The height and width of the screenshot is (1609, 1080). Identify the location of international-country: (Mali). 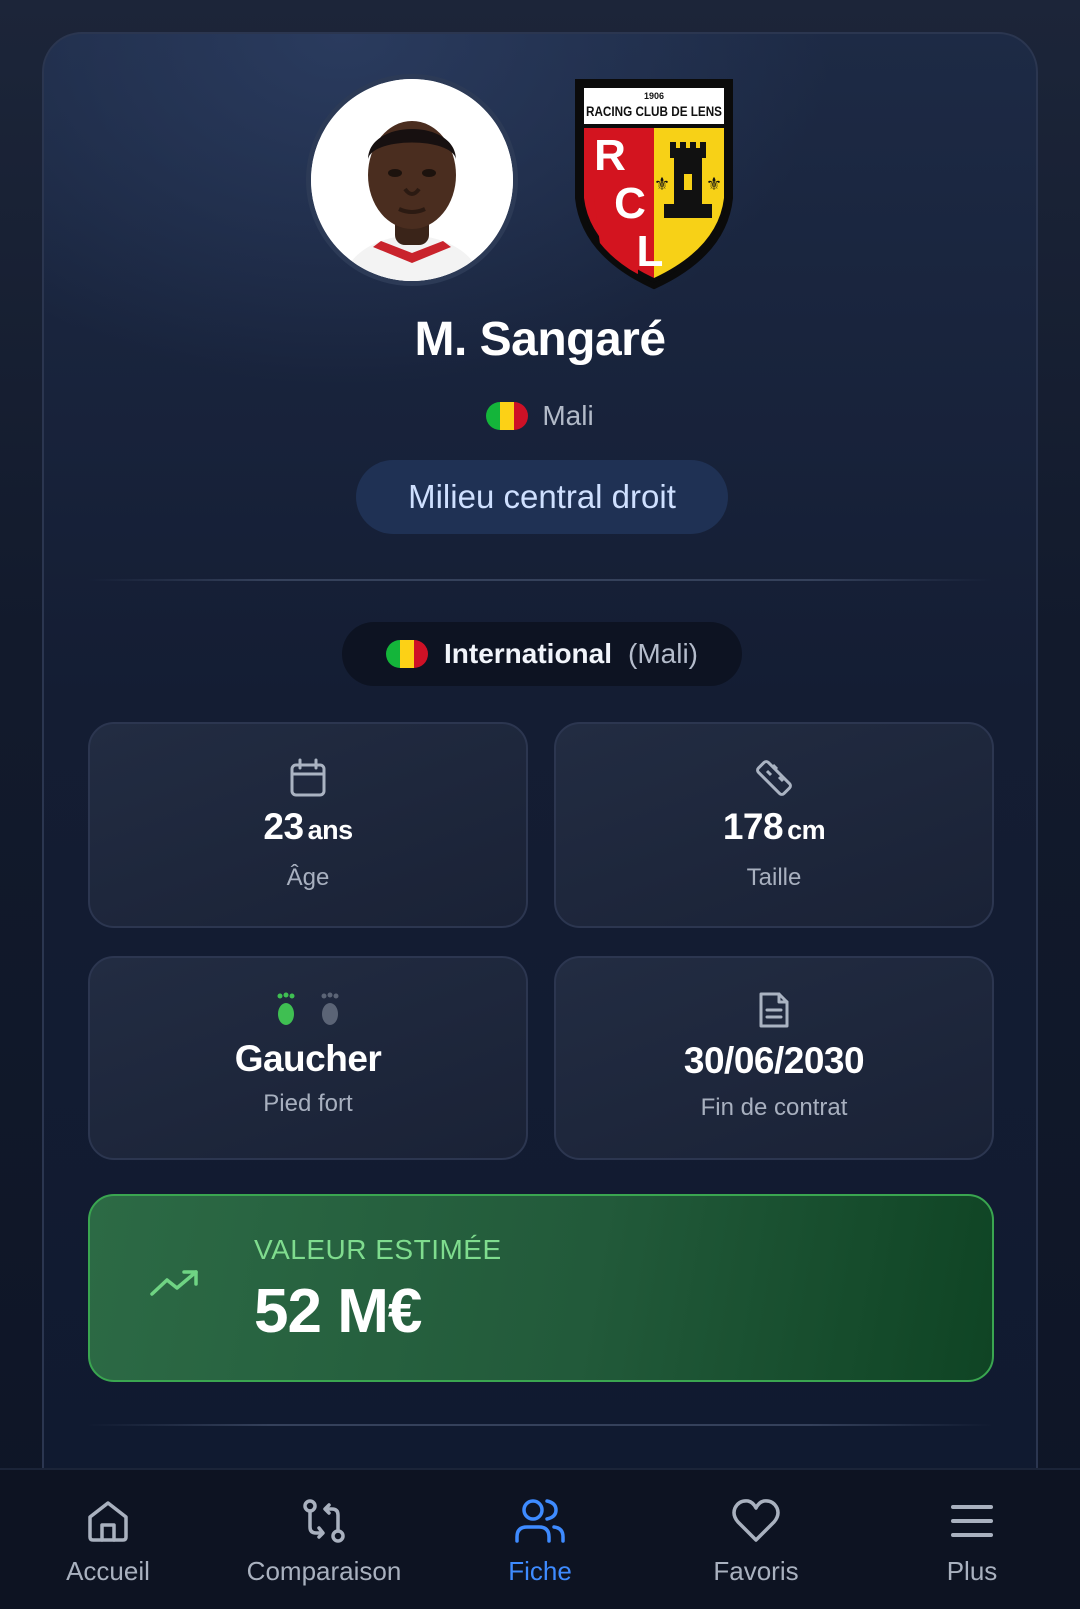
(663, 653).